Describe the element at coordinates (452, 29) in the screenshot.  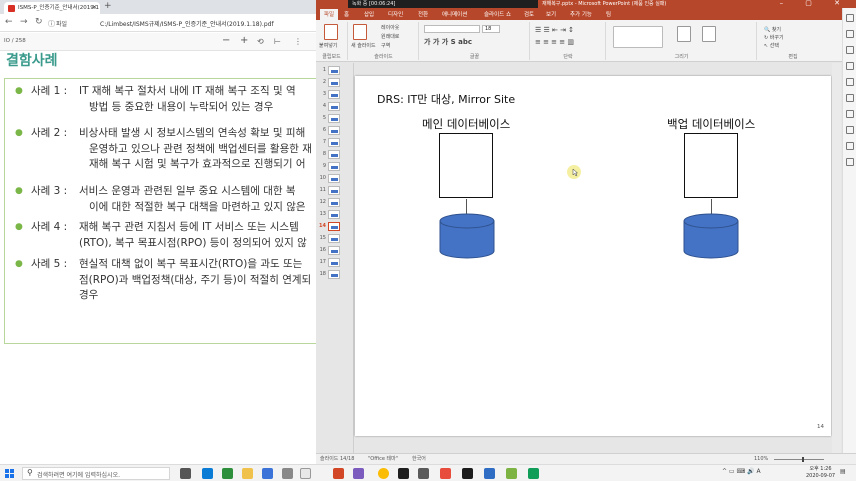
I see `font-name-select` at that location.